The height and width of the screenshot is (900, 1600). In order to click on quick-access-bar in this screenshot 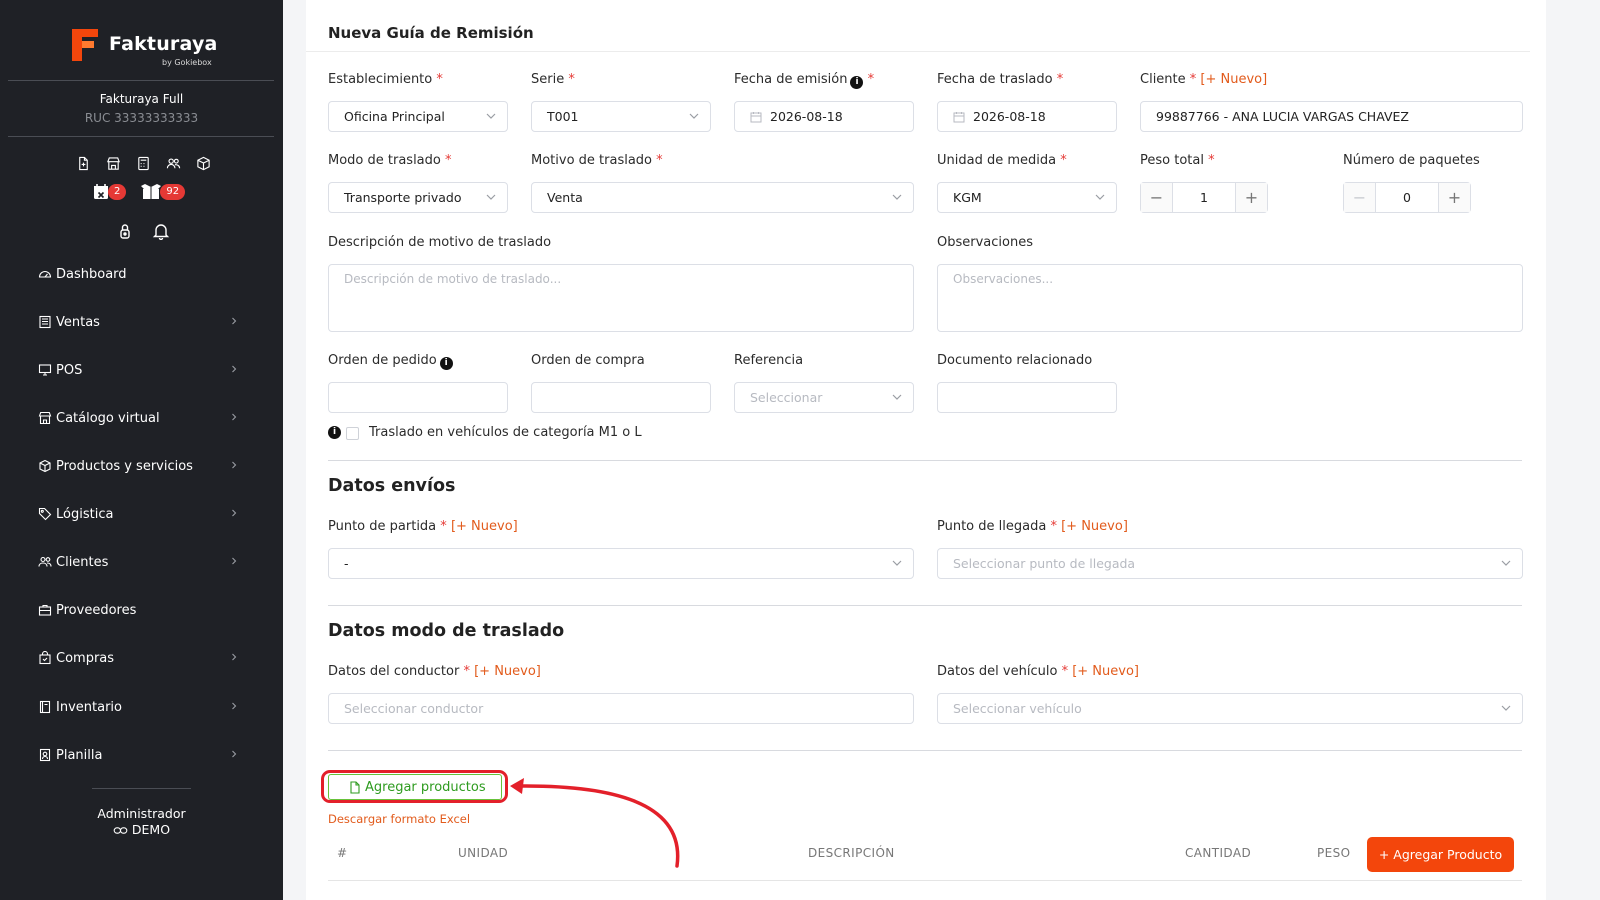, I will do `click(143, 163)`.